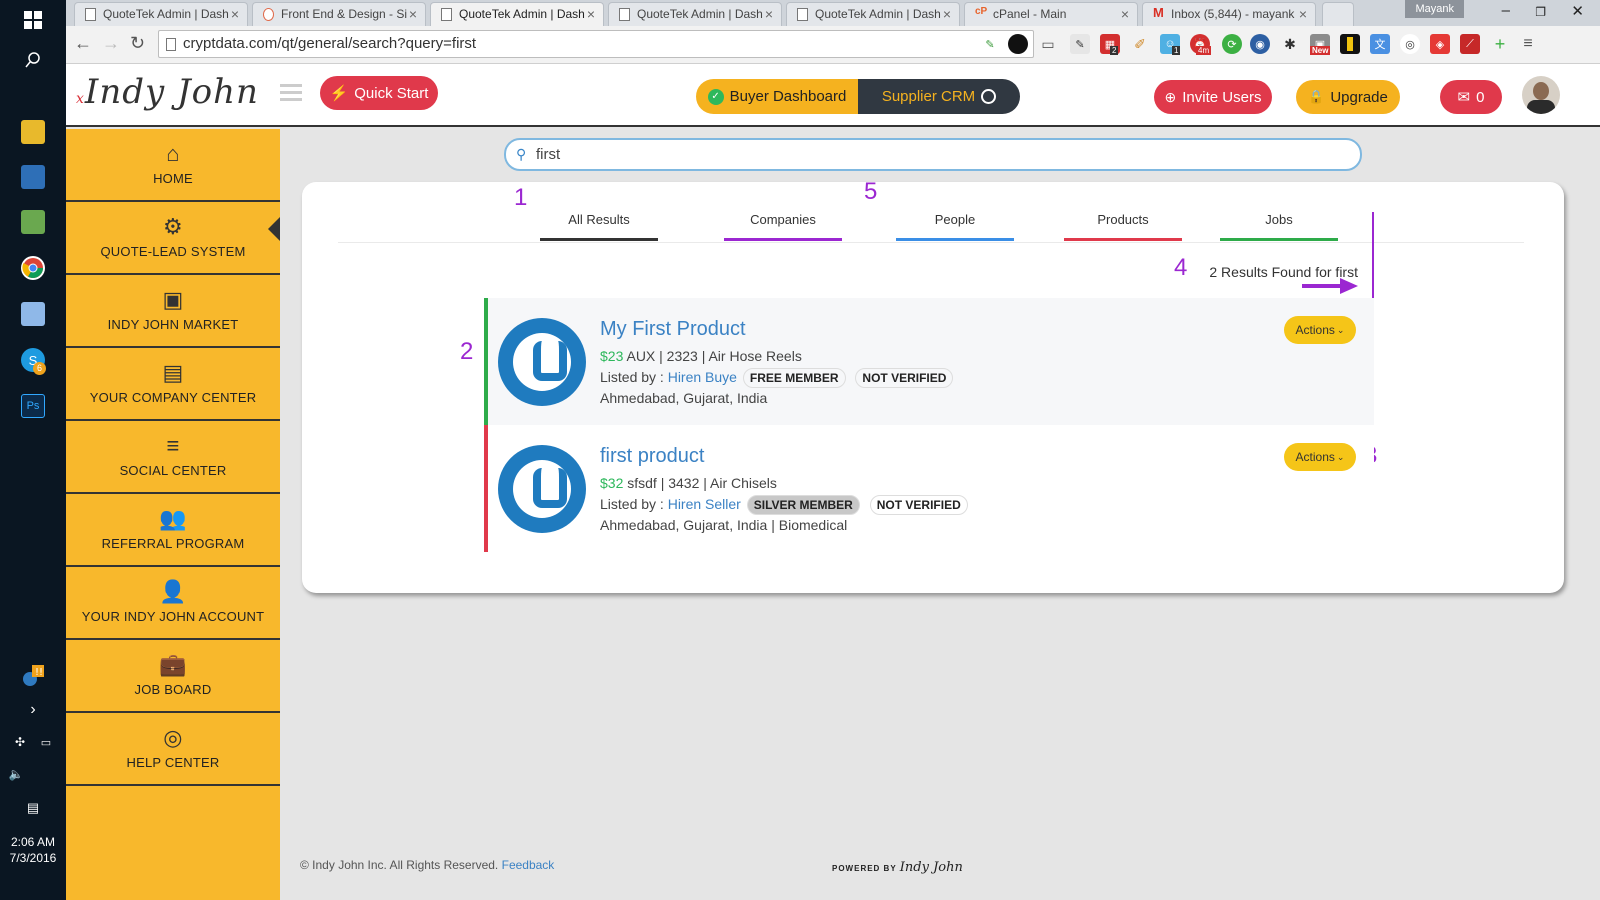 The width and height of the screenshot is (1600, 900). I want to click on shield-ext-icon: ◈, so click(1440, 44).